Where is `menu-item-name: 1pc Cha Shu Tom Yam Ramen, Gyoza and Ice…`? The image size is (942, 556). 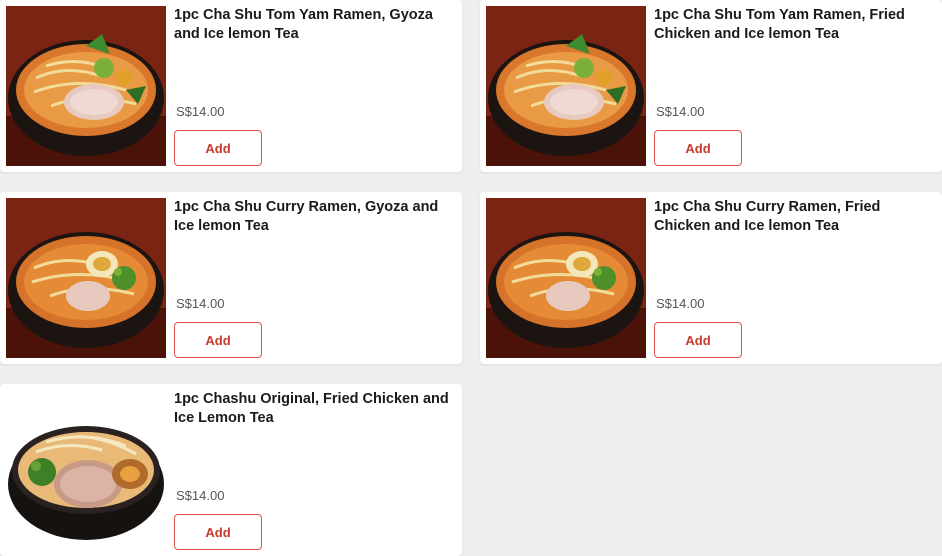 menu-item-name: 1pc Cha Shu Tom Yam Ramen, Gyoza and Ice… is located at coordinates (303, 24).